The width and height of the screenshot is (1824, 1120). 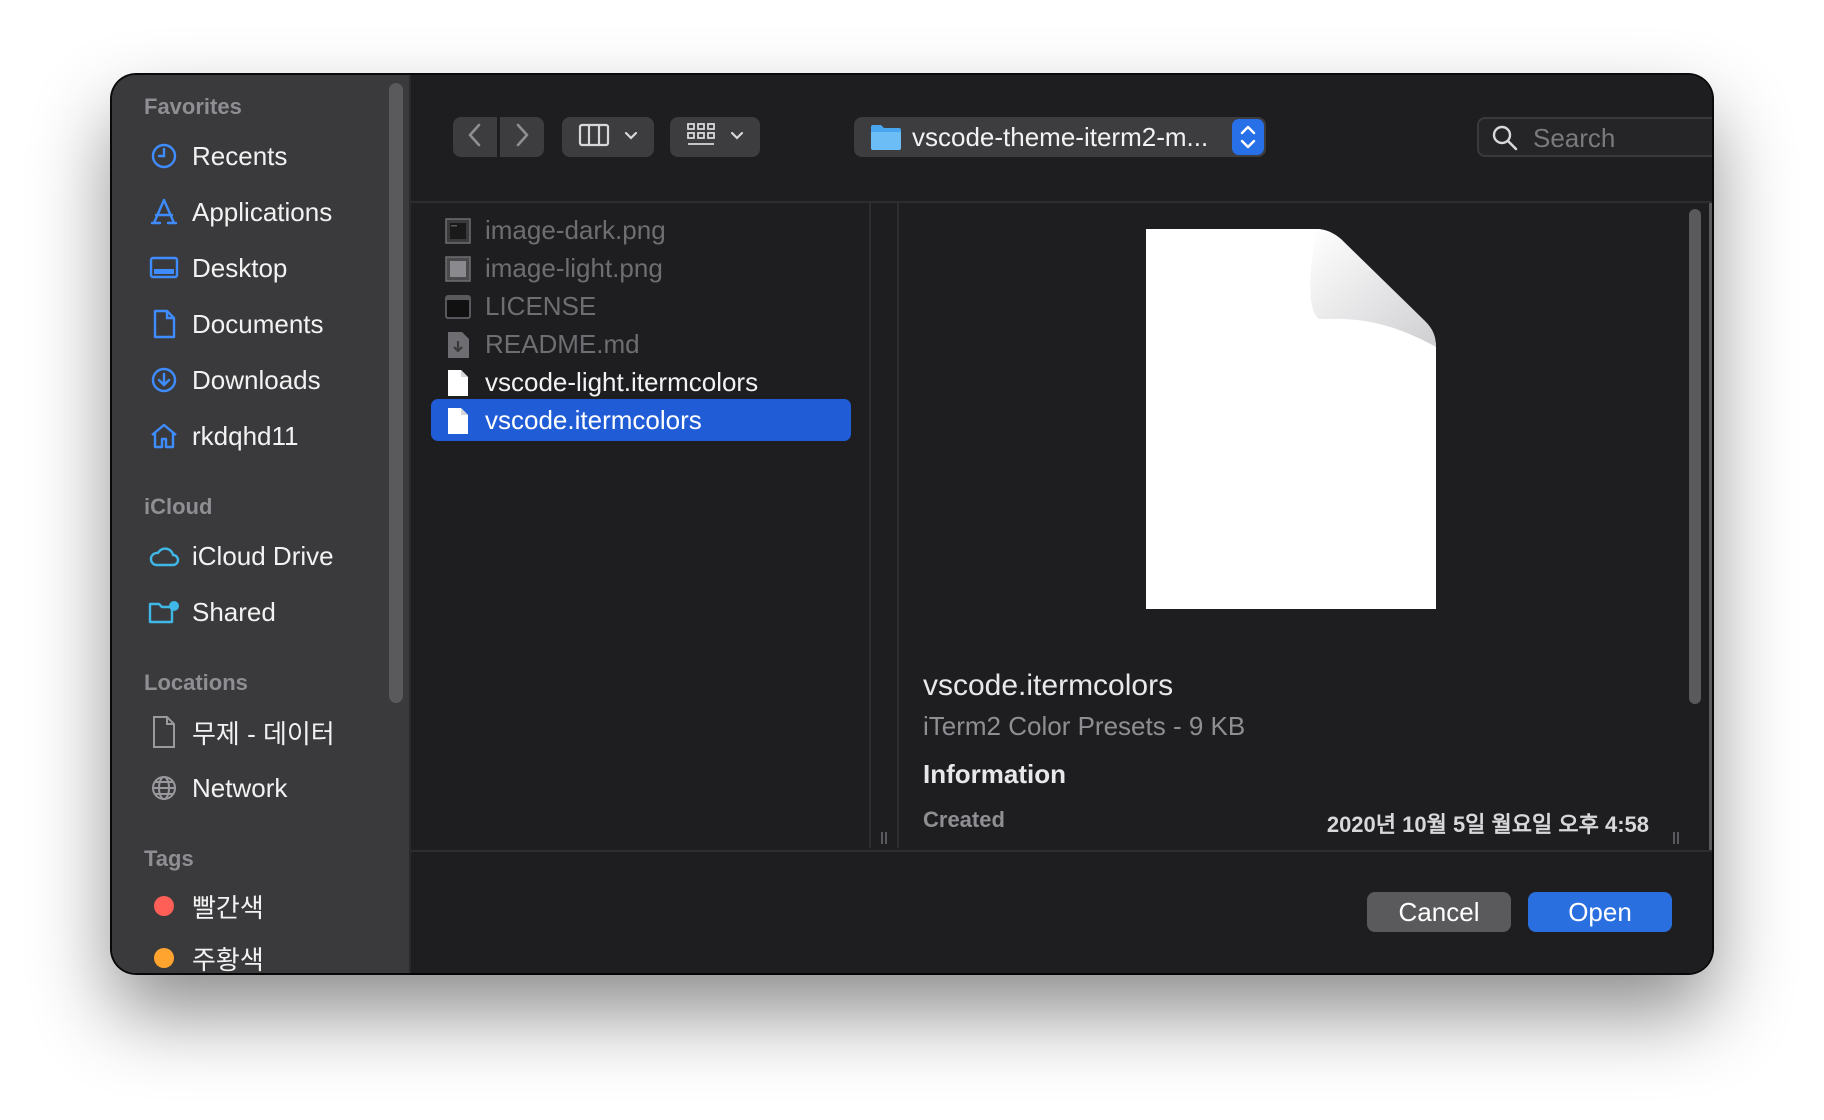 What do you see at coordinates (234, 611) in the screenshot?
I see `sidebar-item-label: Shared` at bounding box center [234, 611].